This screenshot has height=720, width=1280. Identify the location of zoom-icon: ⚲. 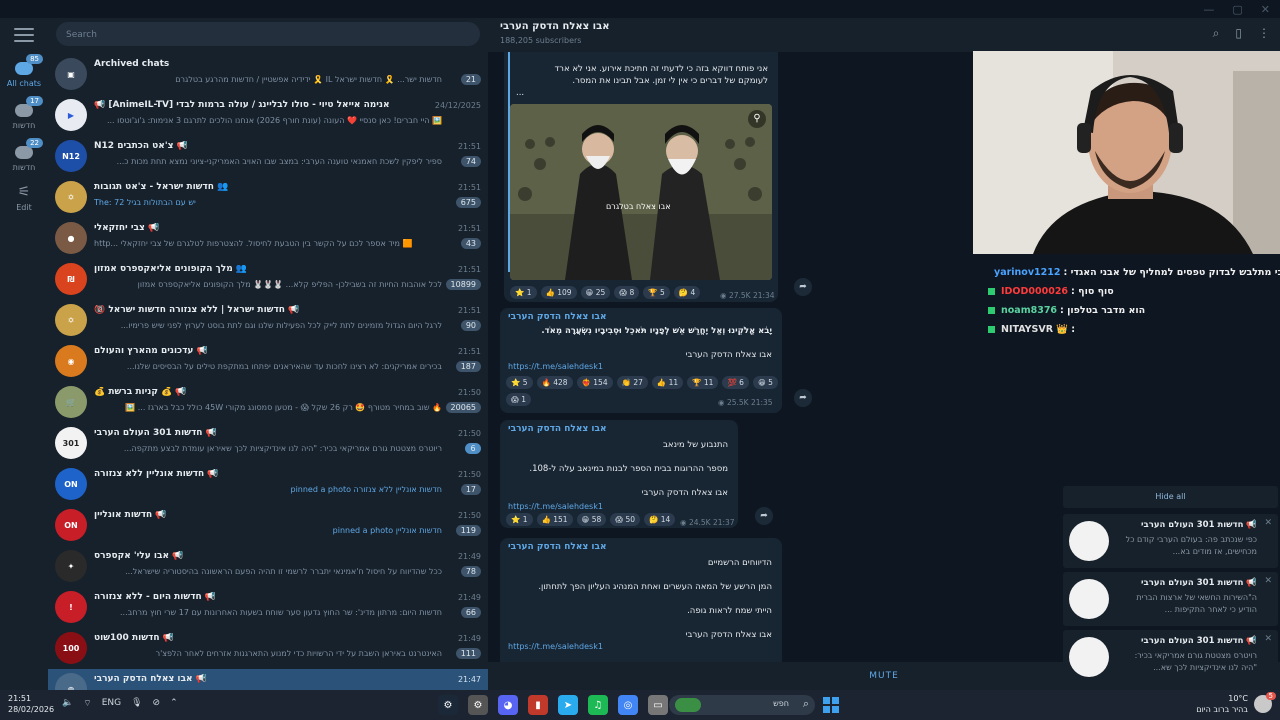
(757, 119).